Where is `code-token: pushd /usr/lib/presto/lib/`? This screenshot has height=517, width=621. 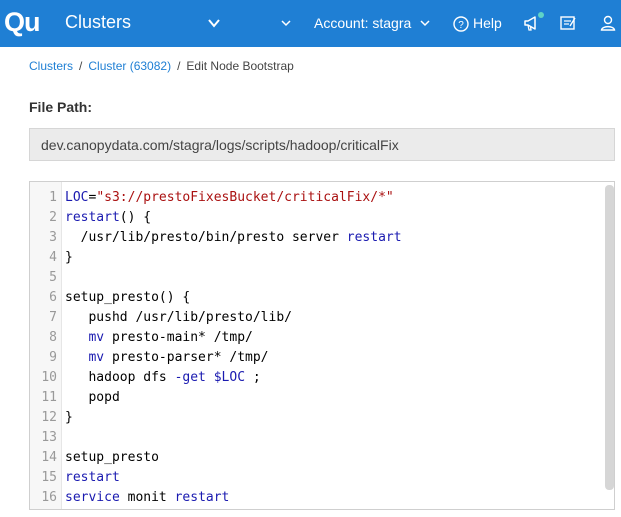 code-token: pushd /usr/lib/presto/lib/ is located at coordinates (178, 317).